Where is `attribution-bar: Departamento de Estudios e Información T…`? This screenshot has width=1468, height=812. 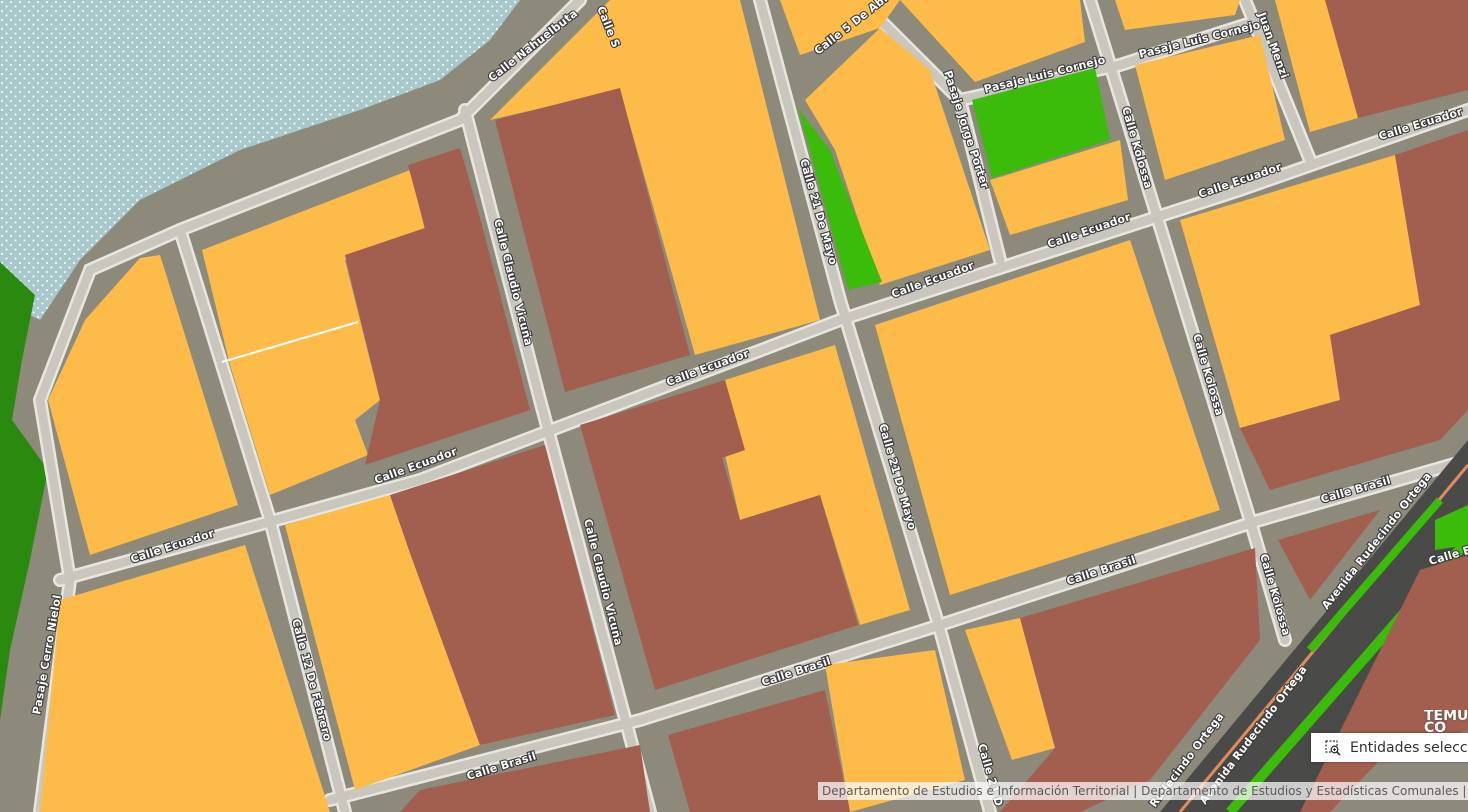
attribution-bar: Departamento de Estudios e Información T… is located at coordinates (1143, 791).